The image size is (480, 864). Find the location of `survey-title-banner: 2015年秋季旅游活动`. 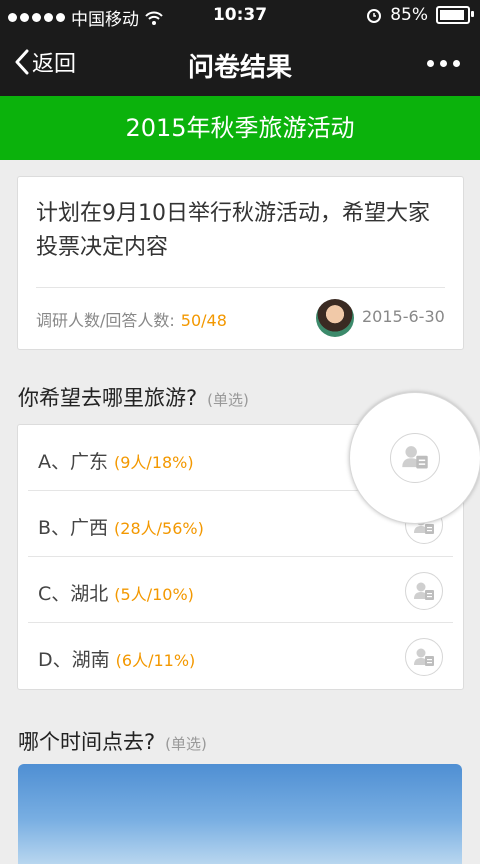

survey-title-banner: 2015年秋季旅游活动 is located at coordinates (240, 128).